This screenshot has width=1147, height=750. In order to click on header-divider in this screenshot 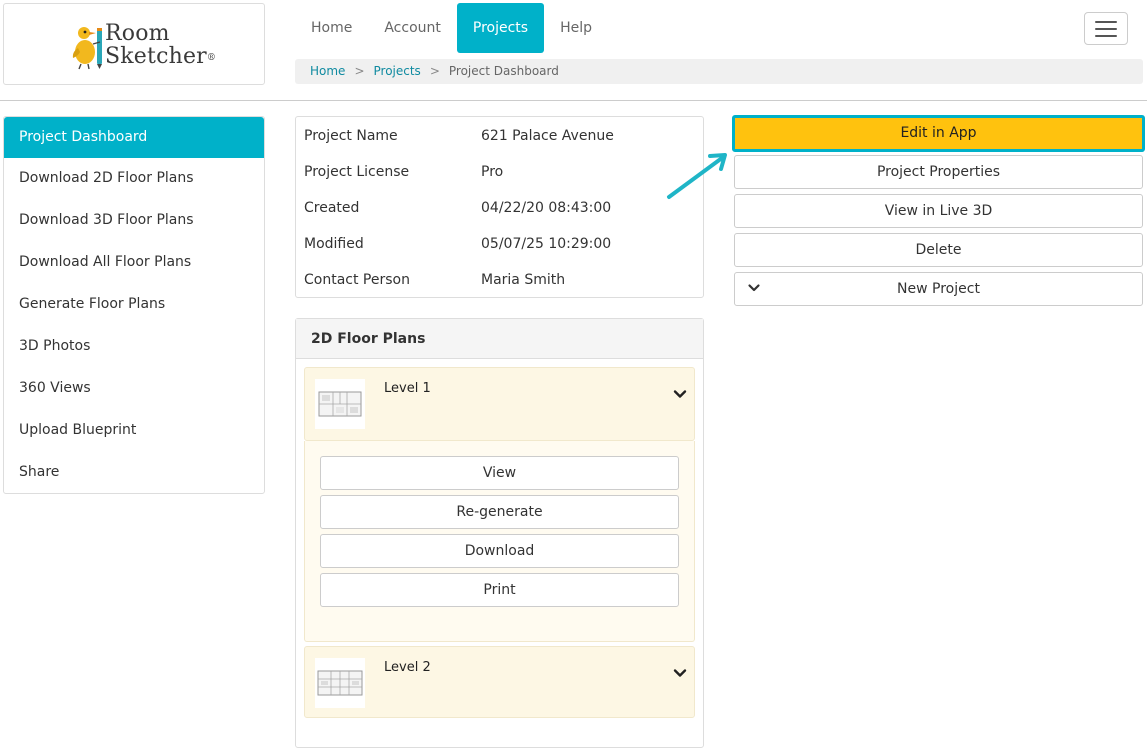, I will do `click(573, 100)`.